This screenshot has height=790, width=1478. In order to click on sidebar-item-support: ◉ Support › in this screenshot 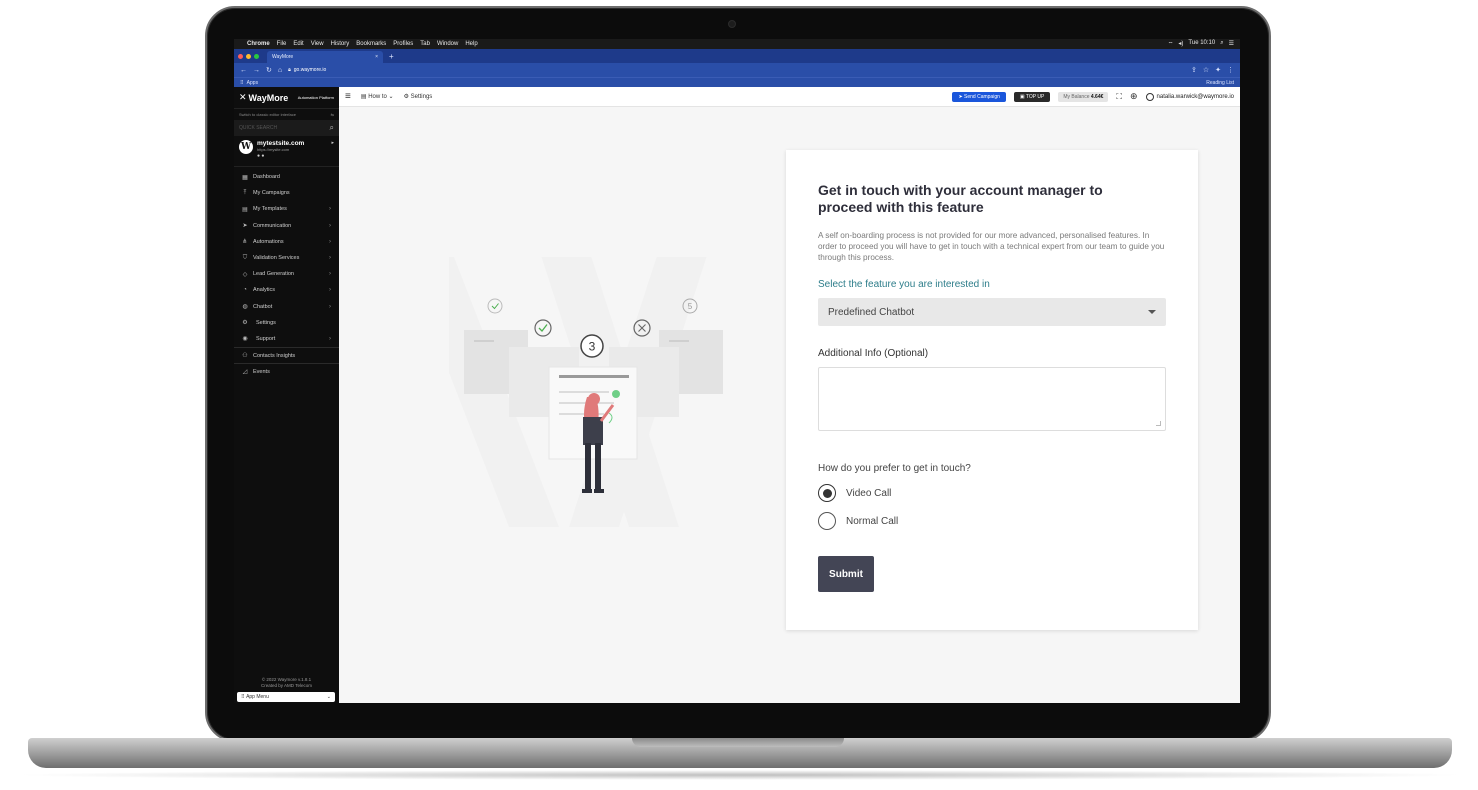, I will do `click(286, 339)`.